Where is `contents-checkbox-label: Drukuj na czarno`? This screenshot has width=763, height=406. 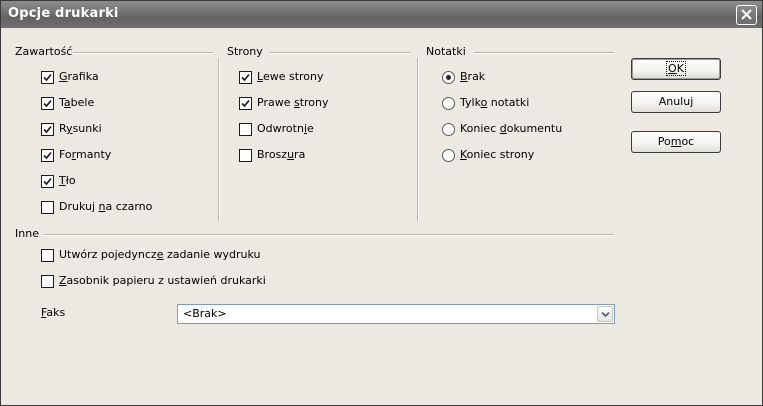 contents-checkbox-label: Drukuj na czarno is located at coordinates (105, 207).